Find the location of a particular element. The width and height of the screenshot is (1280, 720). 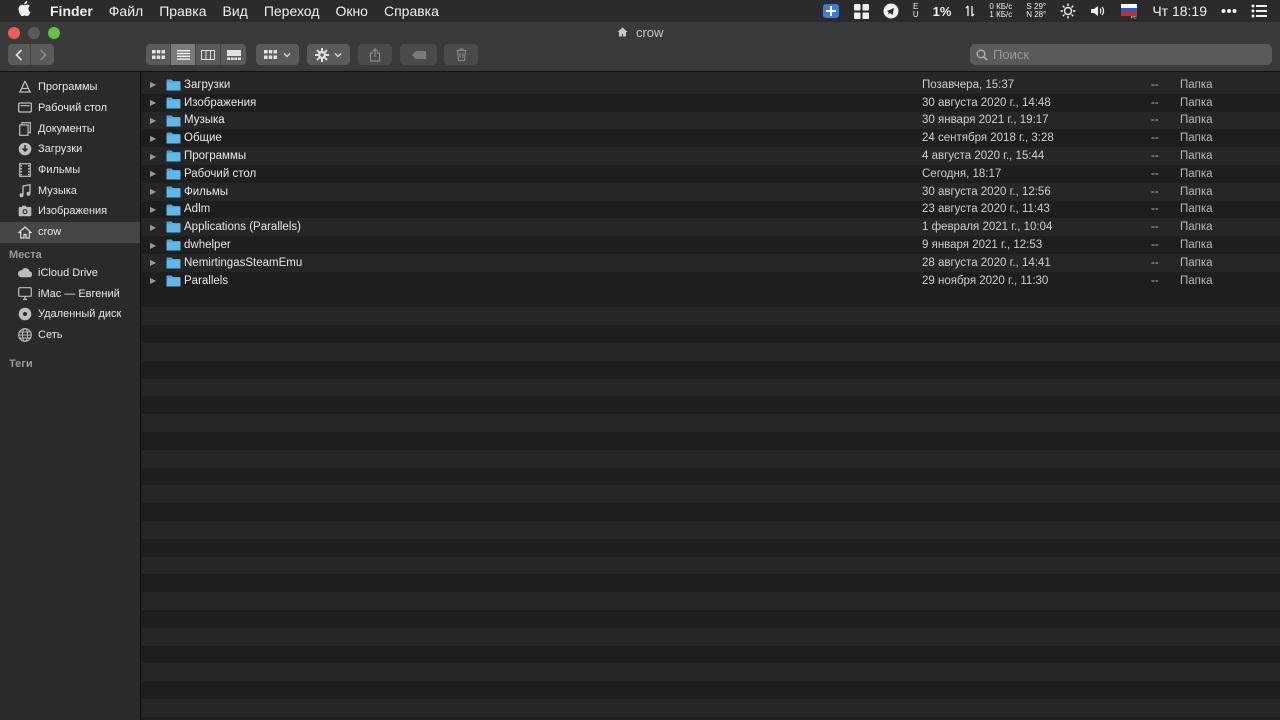

sidebar-item-network: Сеть is located at coordinates (70, 335).